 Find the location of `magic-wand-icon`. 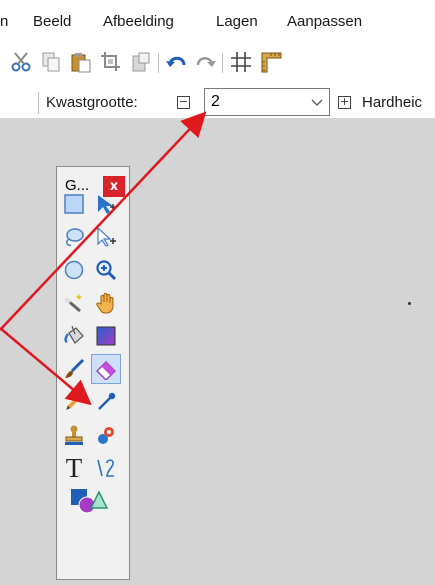

magic-wand-icon is located at coordinates (73, 303).